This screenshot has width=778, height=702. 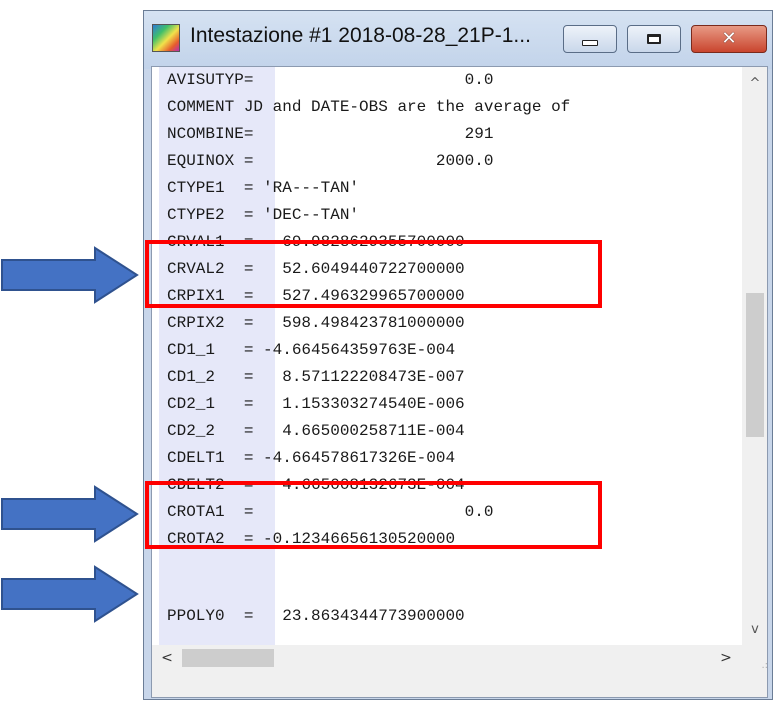 What do you see at coordinates (263, 188) in the screenshot?
I see `header-line-ctype1: CTYPE1 = 'RA---TAN'` at bounding box center [263, 188].